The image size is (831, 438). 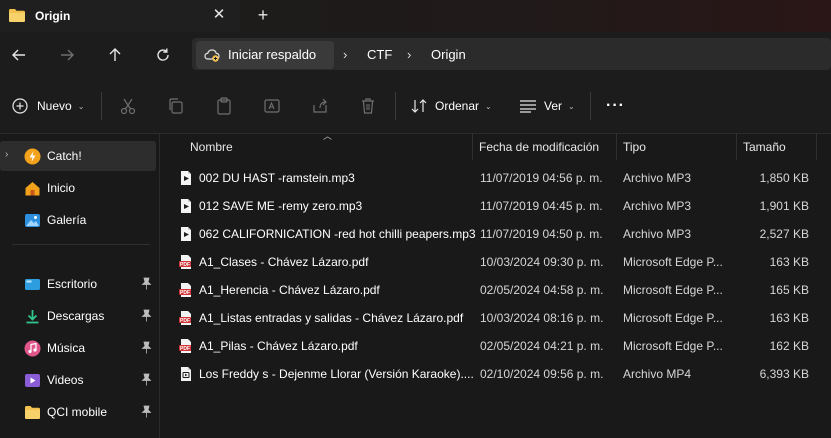 What do you see at coordinates (128, 106) in the screenshot?
I see `cut-icon` at bounding box center [128, 106].